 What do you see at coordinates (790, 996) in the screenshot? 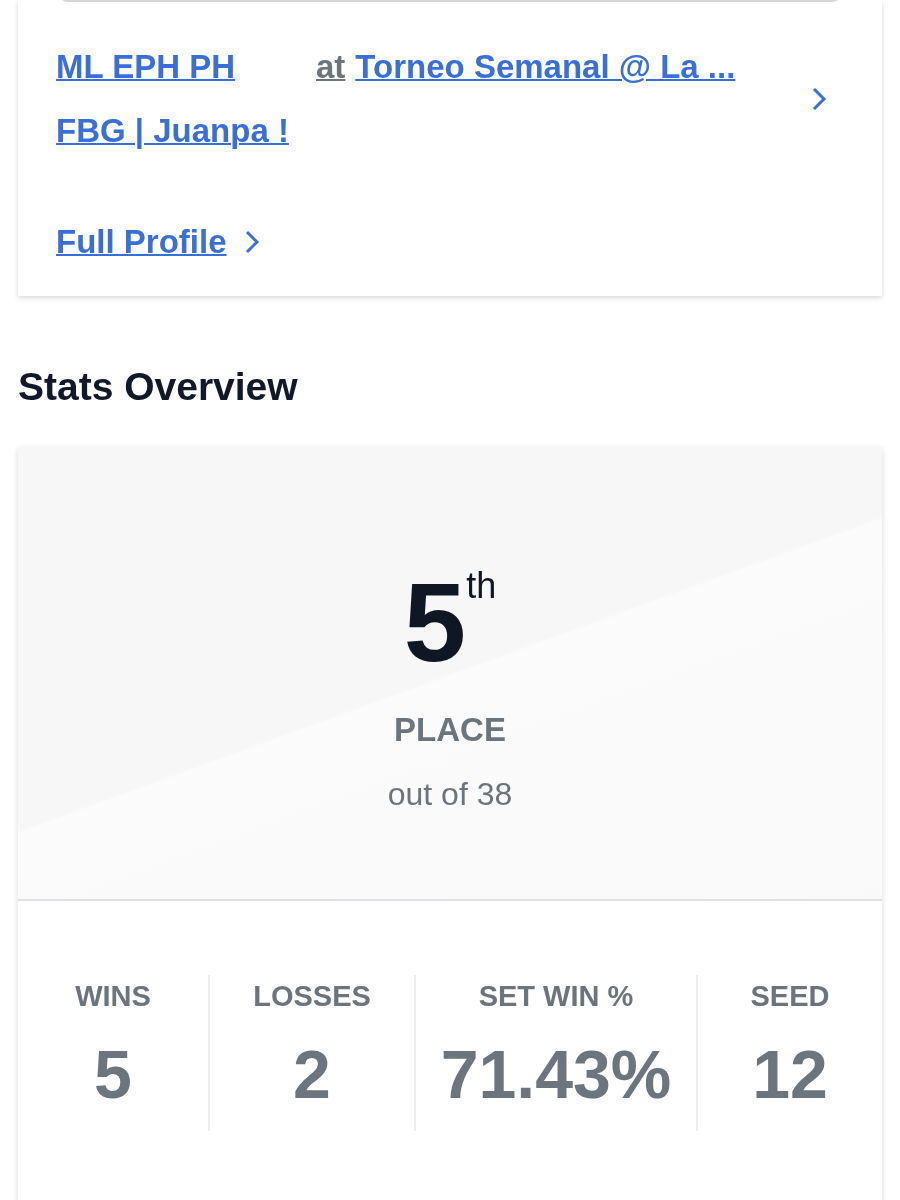
I see `stat-label: SEED` at bounding box center [790, 996].